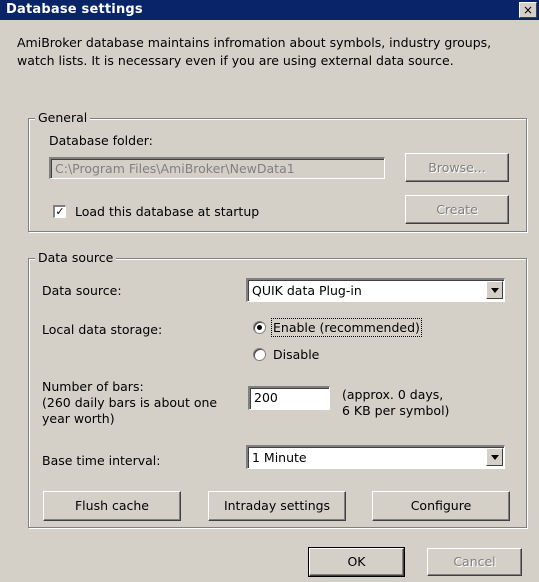 The image size is (539, 582). What do you see at coordinates (307, 290) in the screenshot?
I see `data-source-value: QUIK data Plug-in` at bounding box center [307, 290].